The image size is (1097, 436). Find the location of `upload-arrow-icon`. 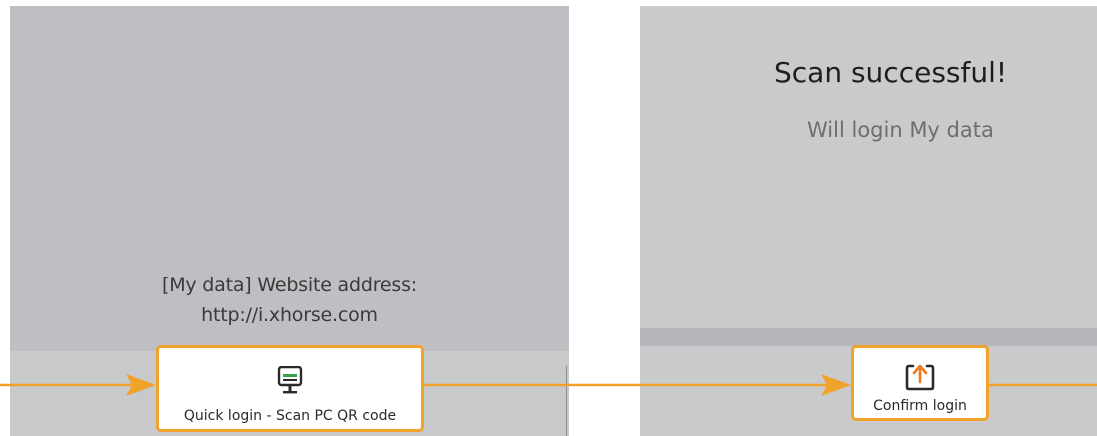

upload-arrow-icon is located at coordinates (920, 379).